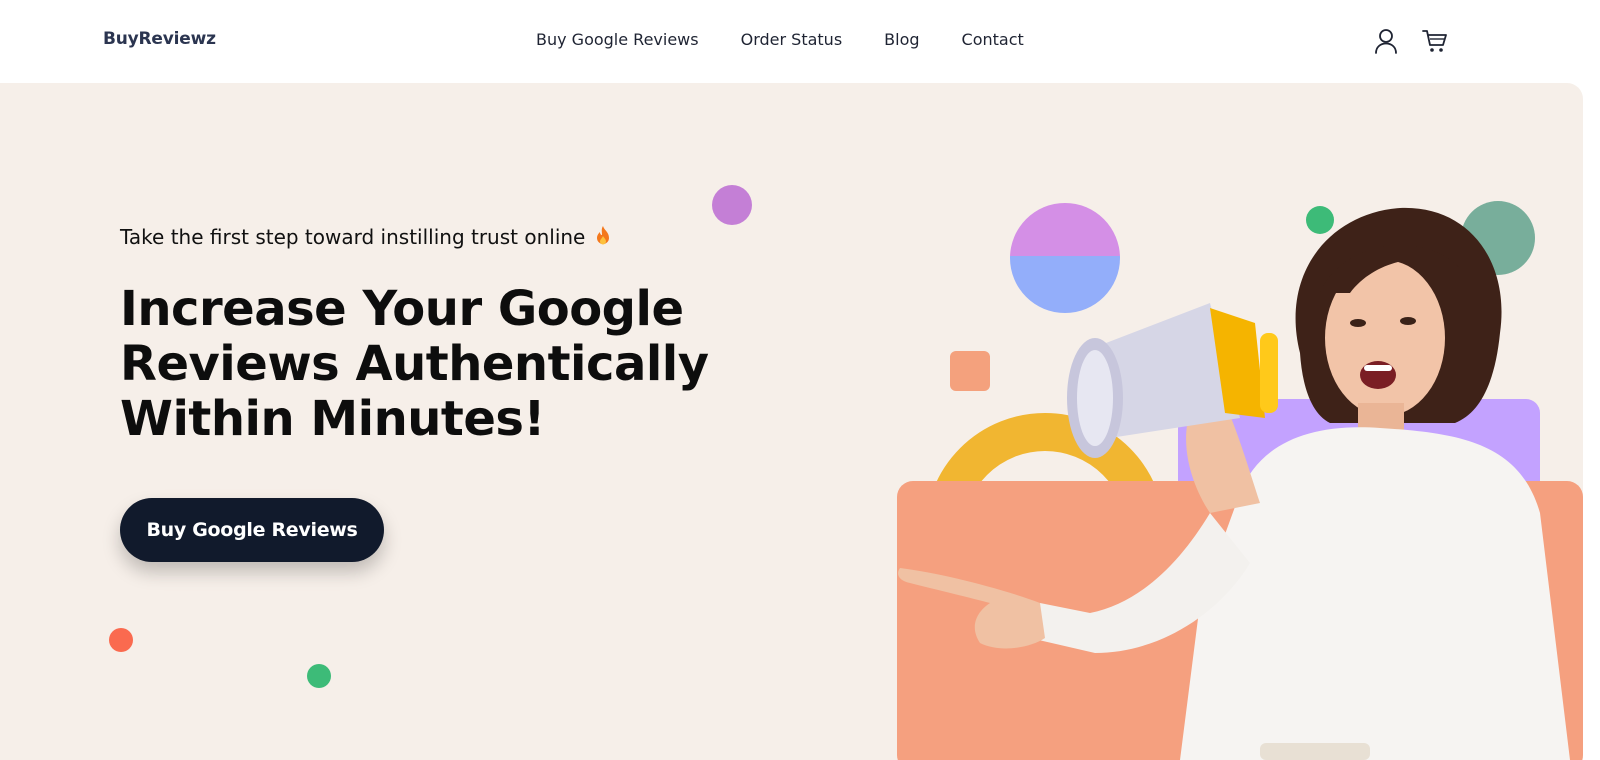  I want to click on nav-contact: Contact, so click(993, 39).